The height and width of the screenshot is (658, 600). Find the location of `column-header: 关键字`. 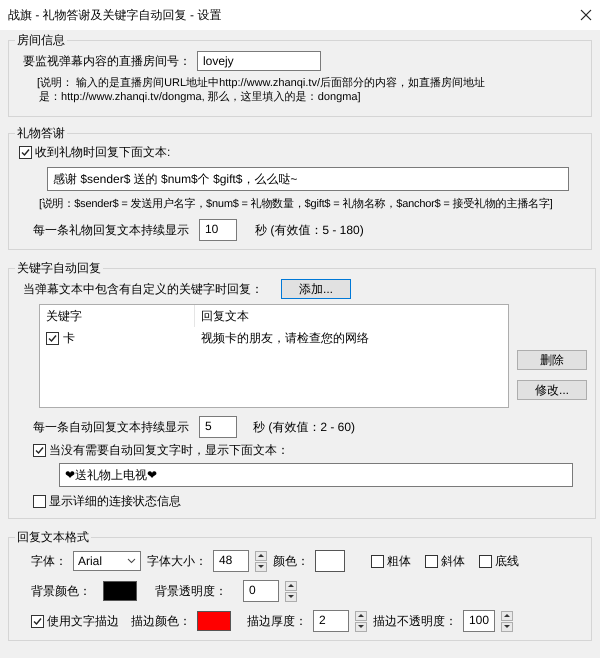

column-header: 关键字 is located at coordinates (64, 316).